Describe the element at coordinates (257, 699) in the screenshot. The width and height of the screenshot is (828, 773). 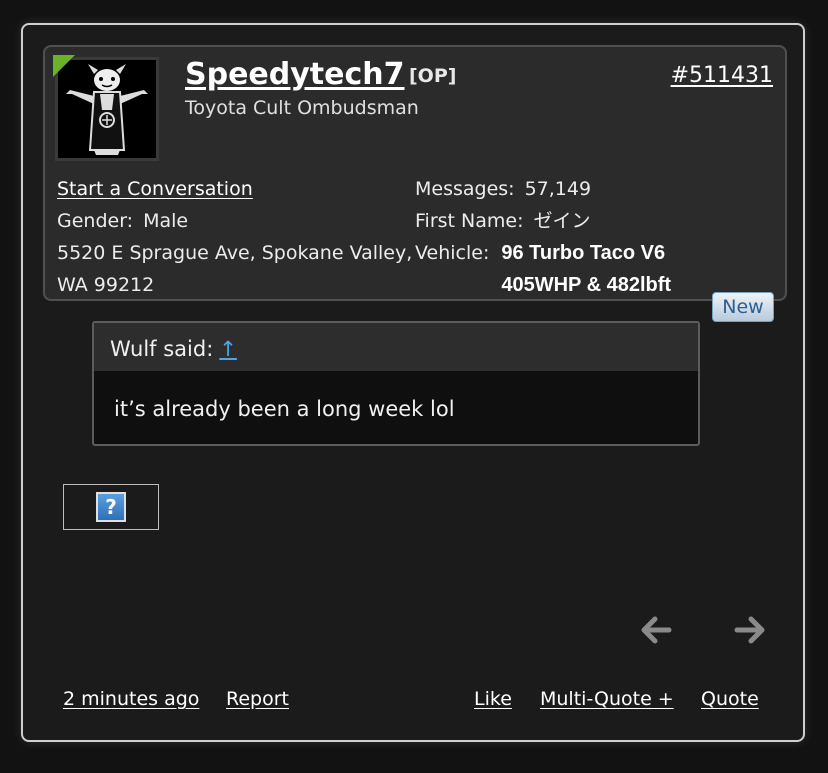
I see `report-link: Report` at that location.